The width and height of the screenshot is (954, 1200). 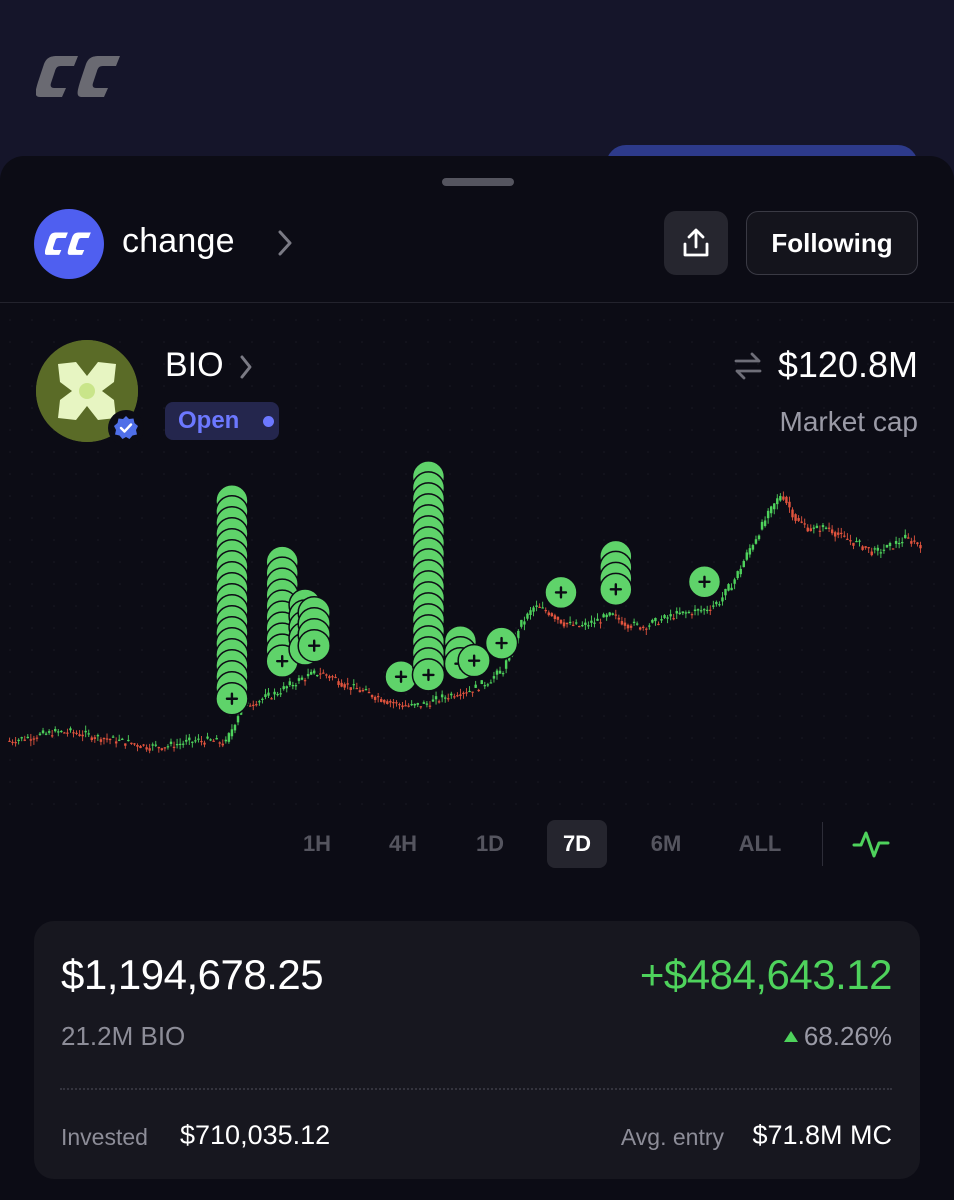 I want to click on pnl-percent: 68.26%, so click(x=837, y=1036).